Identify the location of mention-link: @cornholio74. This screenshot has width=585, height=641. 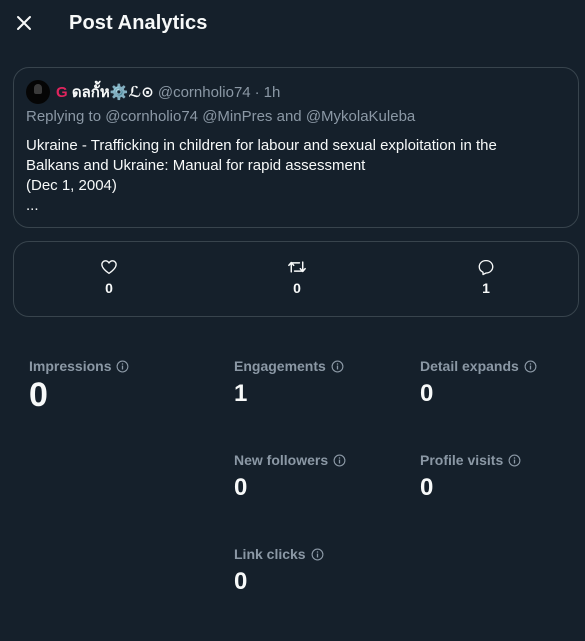
(151, 116).